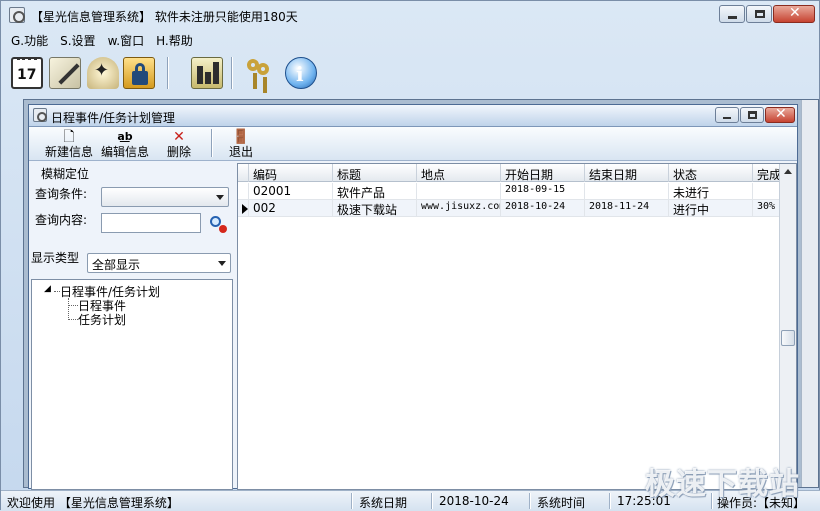  I want to click on calendar-icon: 17, so click(27, 73).